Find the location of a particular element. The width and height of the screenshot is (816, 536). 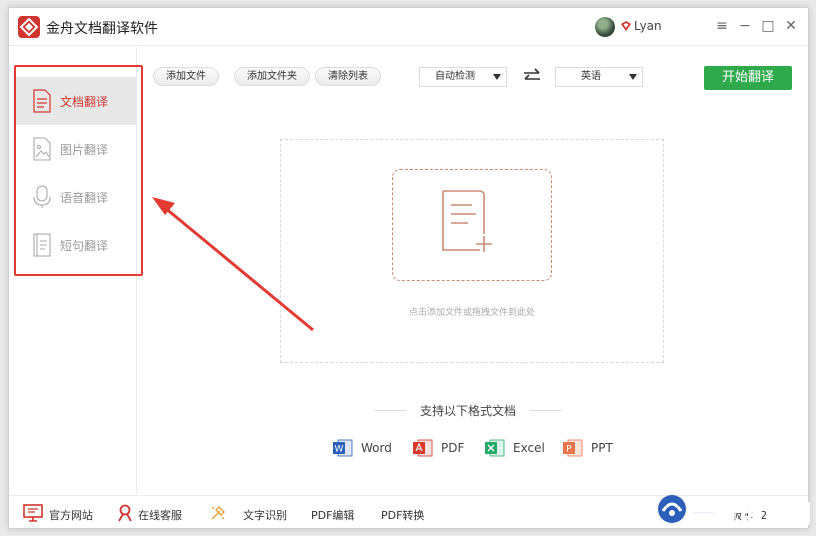

footer-label: 文字识别 is located at coordinates (265, 515).